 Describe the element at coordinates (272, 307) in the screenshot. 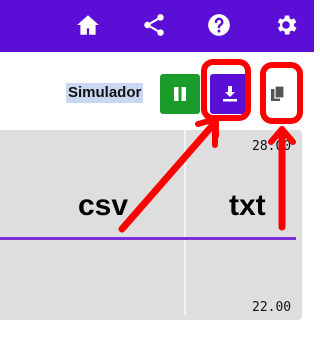

I see `y-tick-bottom: 22.00` at that location.